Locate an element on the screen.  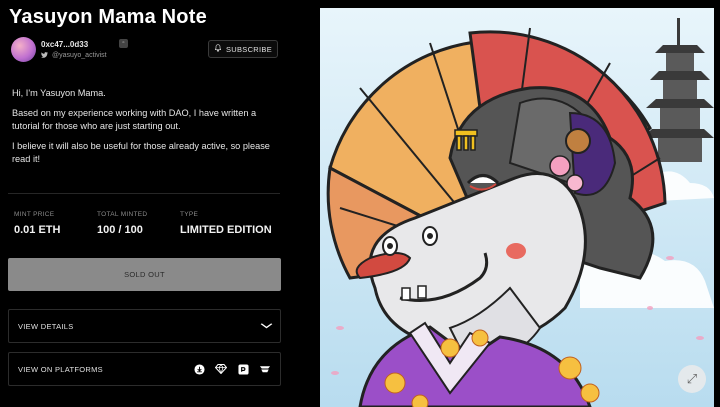
creator-handle-line: @yasuyo_activist is located at coordinates (74, 55).